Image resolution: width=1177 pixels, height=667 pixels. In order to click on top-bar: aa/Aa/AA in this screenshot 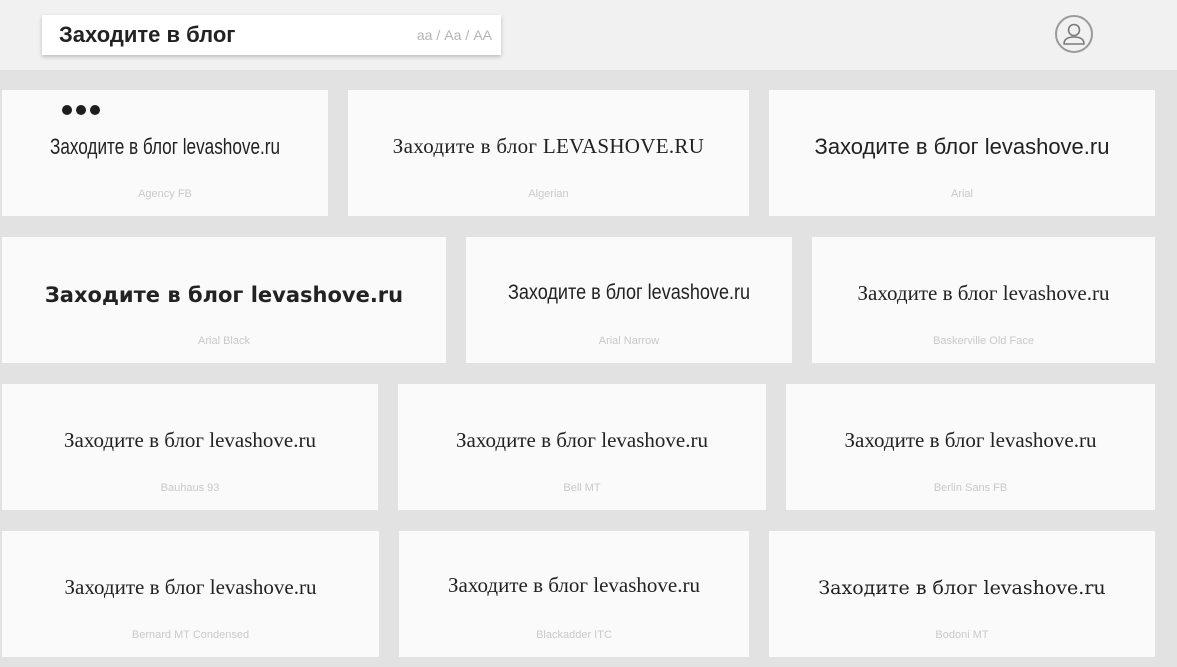, I will do `click(588, 35)`.